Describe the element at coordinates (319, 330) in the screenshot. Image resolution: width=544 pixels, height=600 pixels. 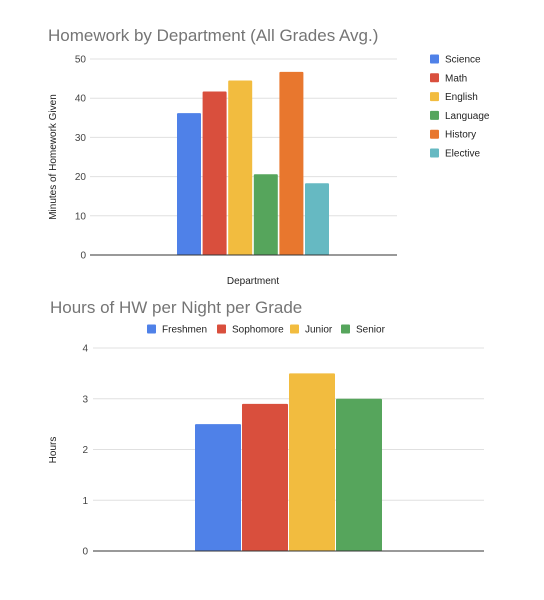
I see `legend-label-junior: Junior` at that location.